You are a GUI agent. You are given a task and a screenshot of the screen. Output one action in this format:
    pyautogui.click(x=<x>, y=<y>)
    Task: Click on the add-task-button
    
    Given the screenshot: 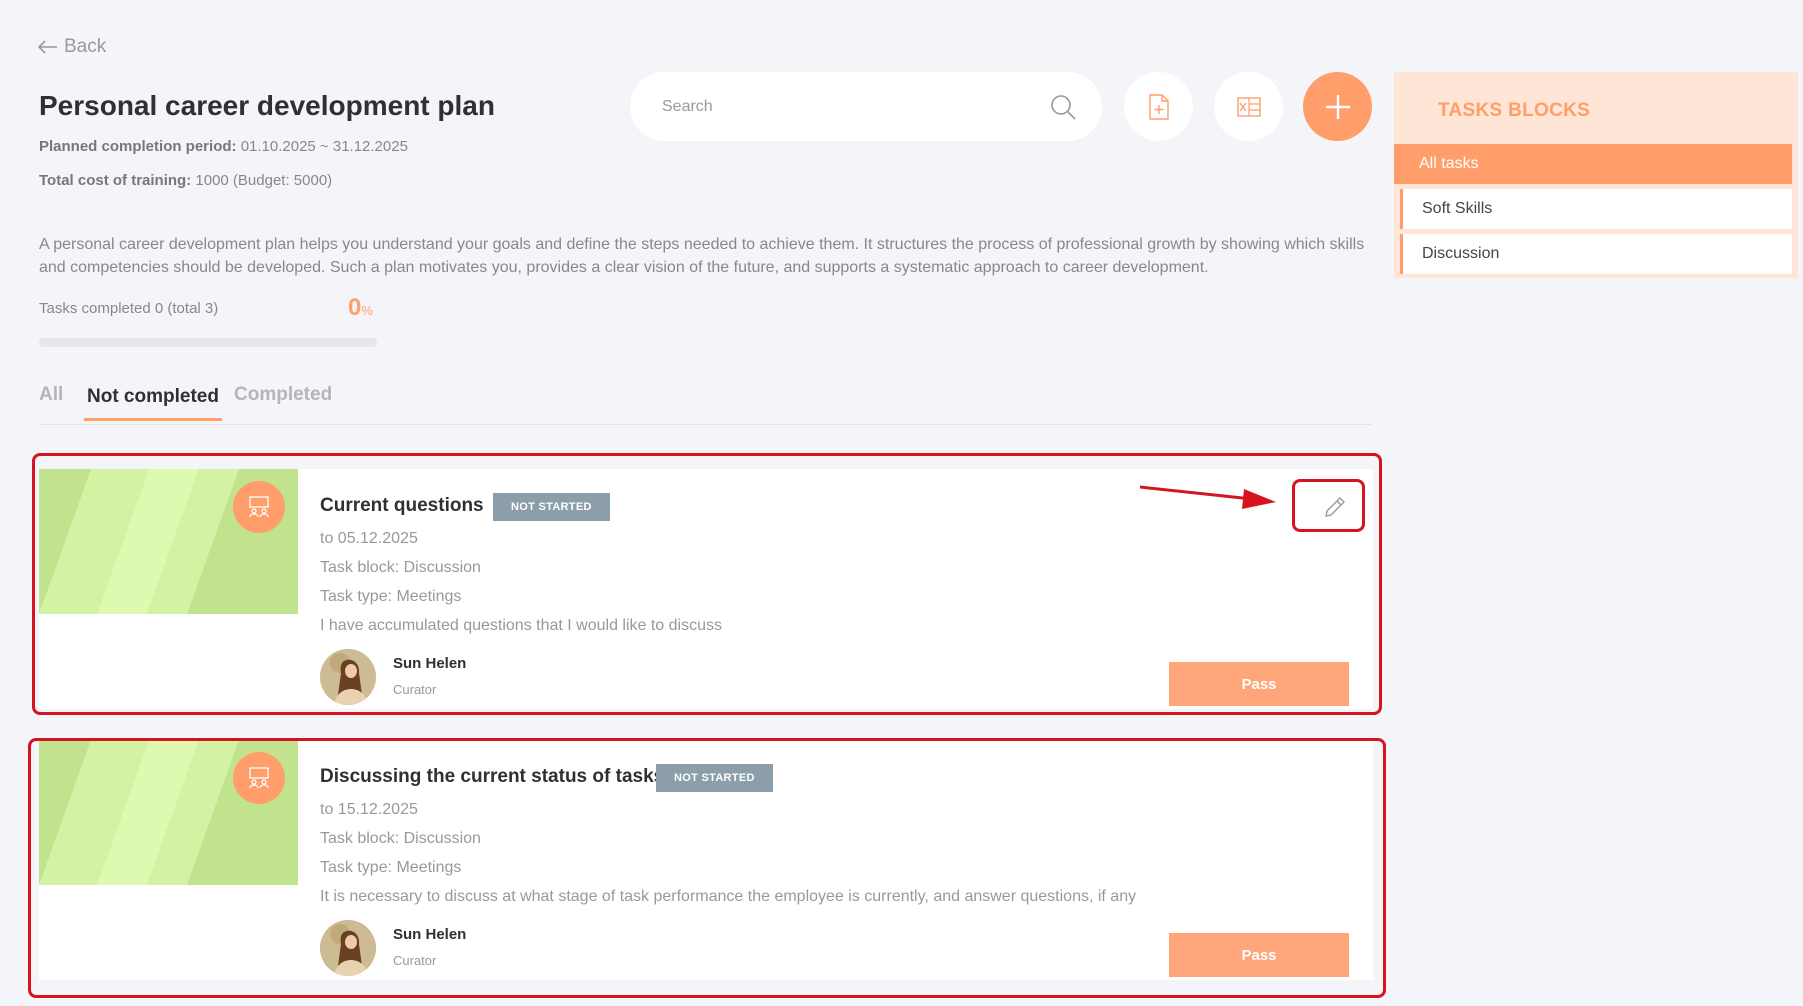 What is the action you would take?
    pyautogui.click(x=1337, y=106)
    